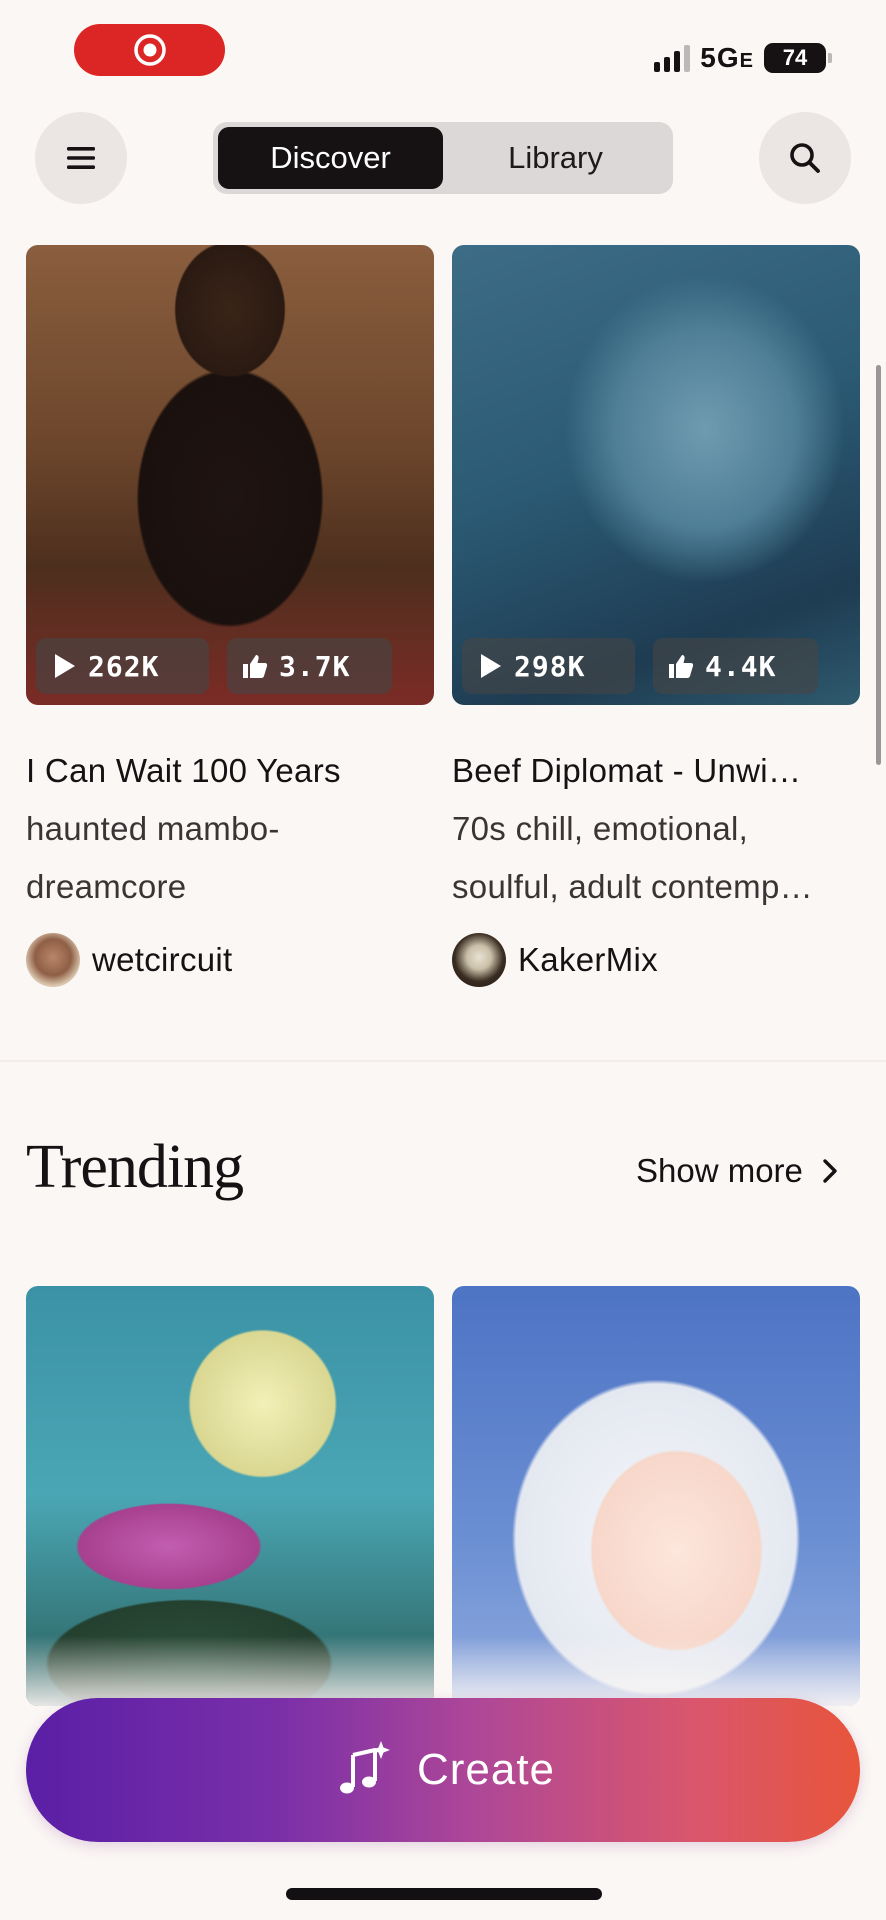  I want to click on search-button, so click(805, 158).